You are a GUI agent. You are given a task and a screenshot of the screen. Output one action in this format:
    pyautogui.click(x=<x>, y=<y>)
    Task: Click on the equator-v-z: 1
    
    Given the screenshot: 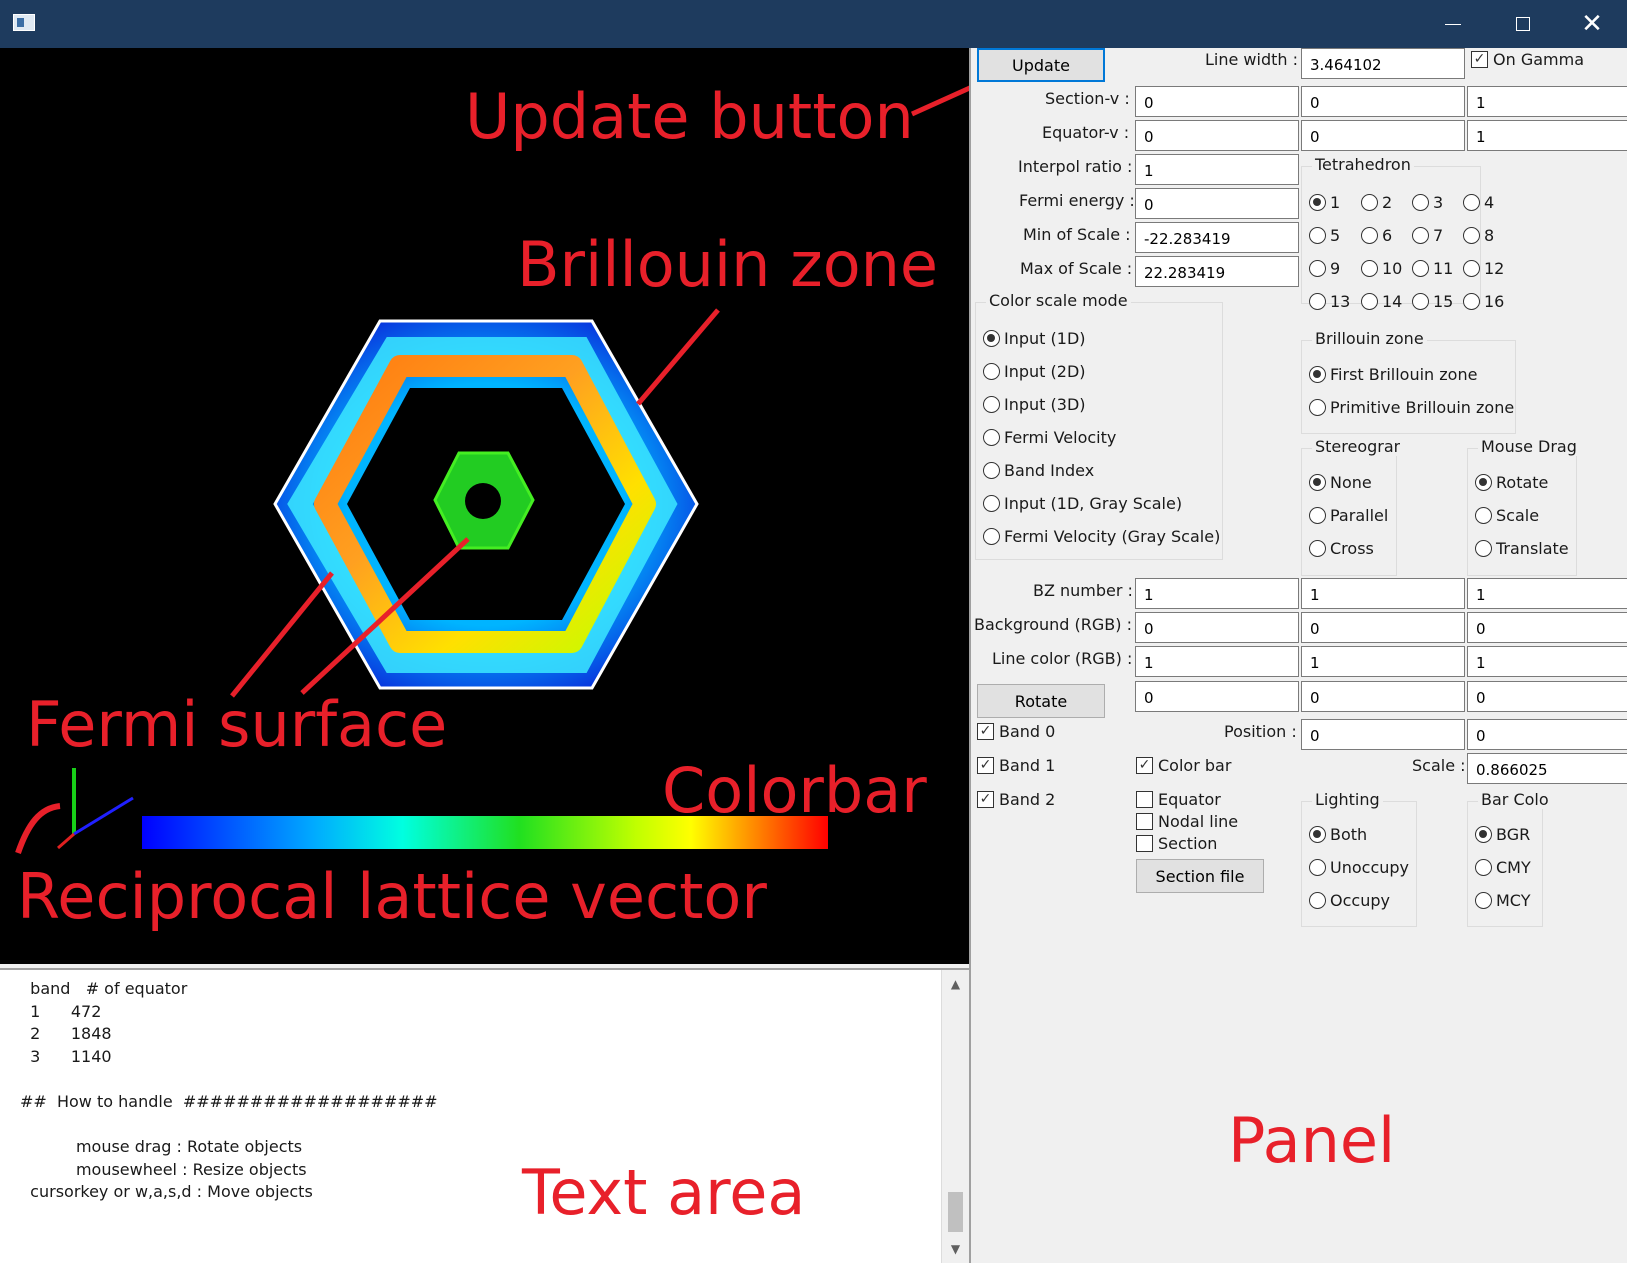 What is the action you would take?
    pyautogui.click(x=1547, y=135)
    